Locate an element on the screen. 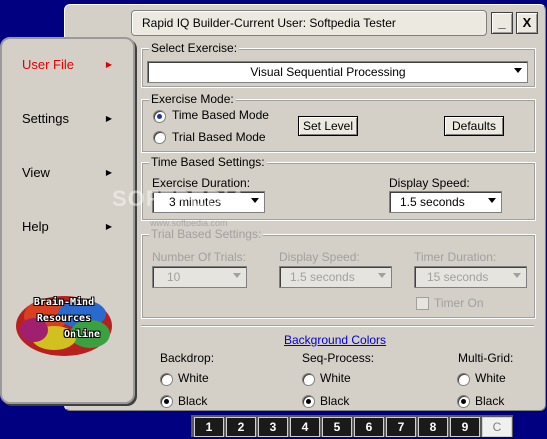 Image resolution: width=547 pixels, height=439 pixels. timer-duration-select: 15 seconds is located at coordinates (470, 277).